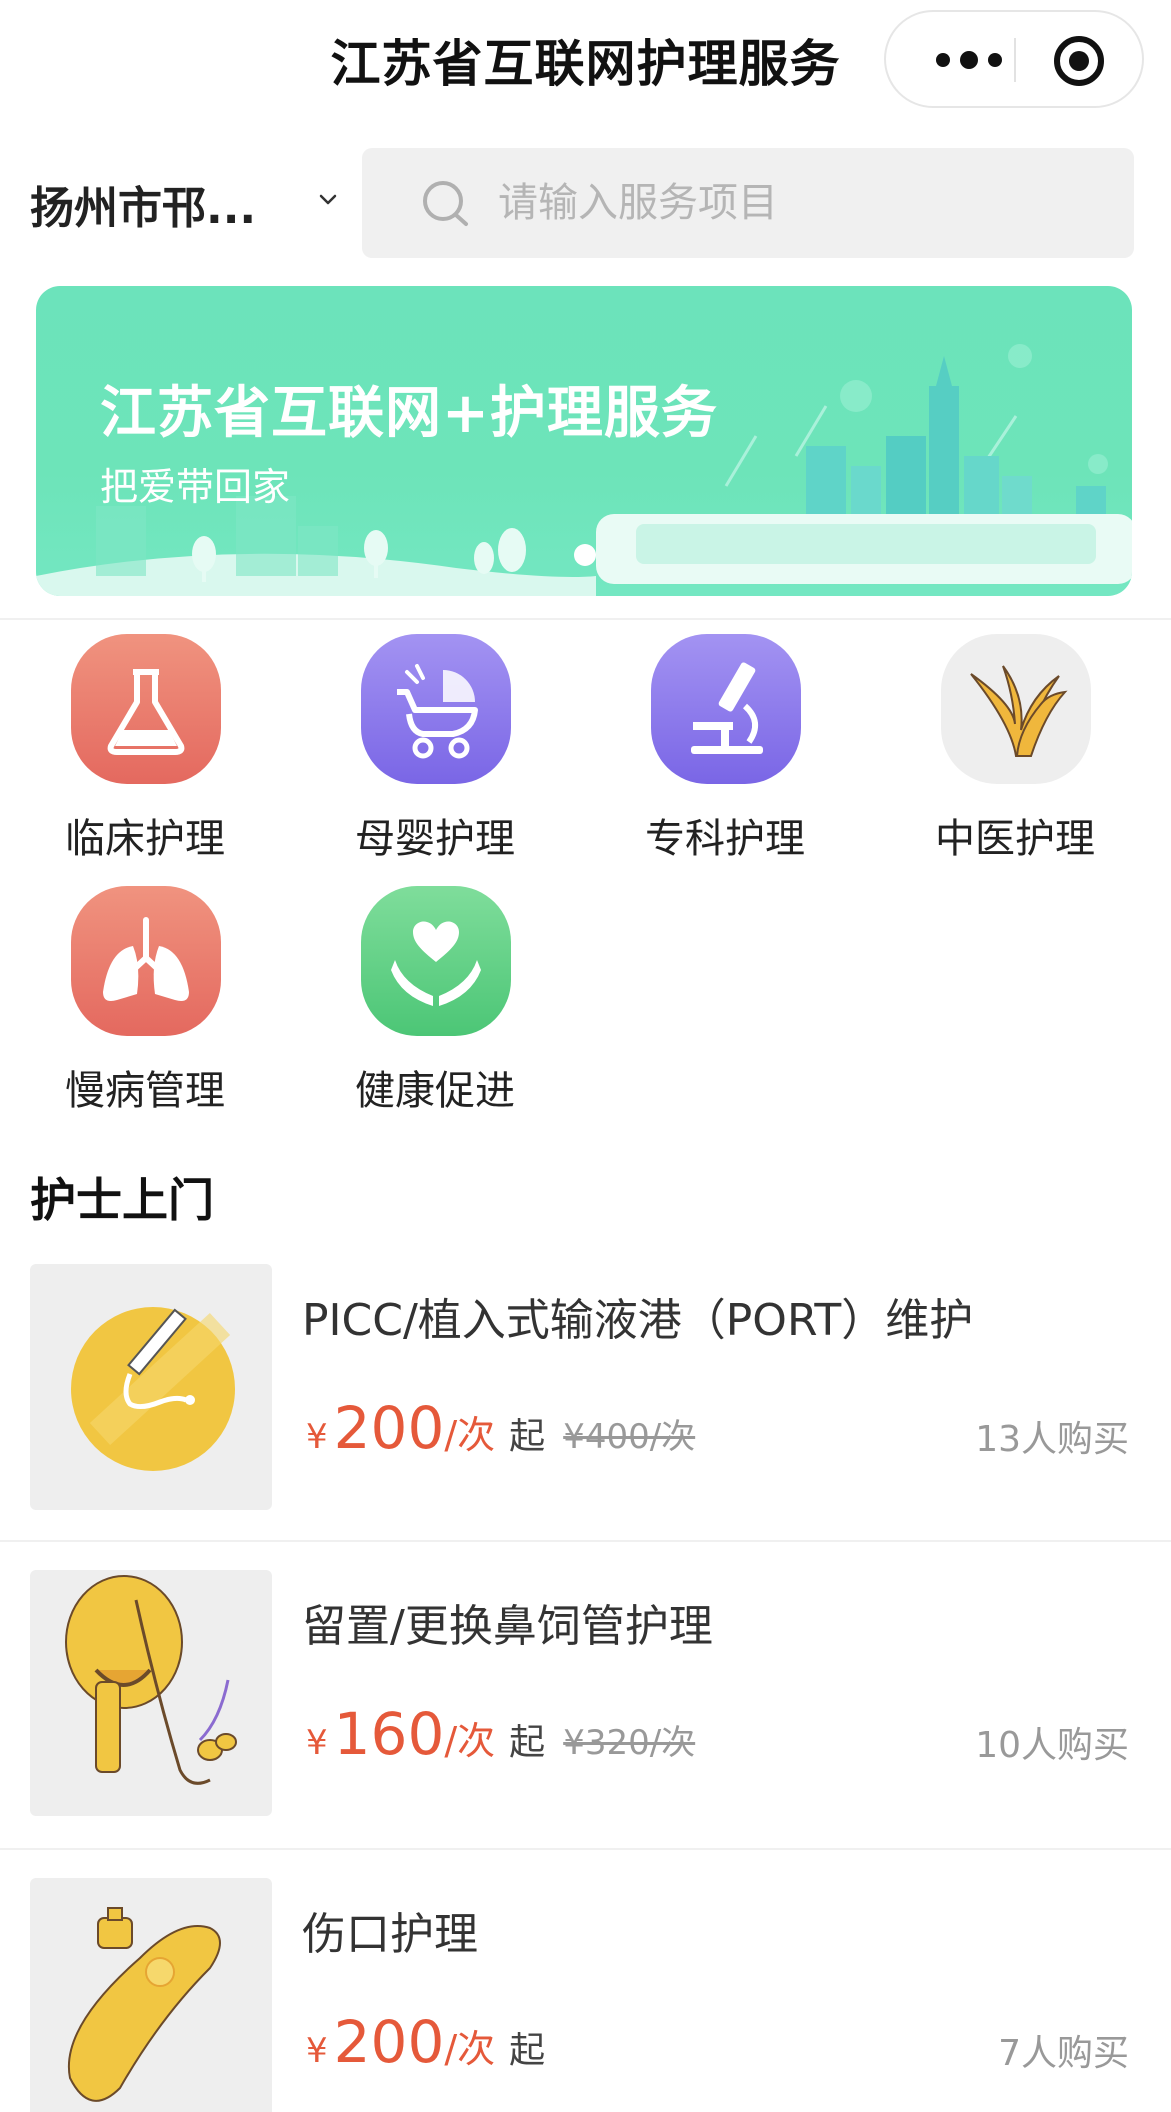 The height and width of the screenshot is (2112, 1171). I want to click on category-label: 健康促进, so click(435, 1091).